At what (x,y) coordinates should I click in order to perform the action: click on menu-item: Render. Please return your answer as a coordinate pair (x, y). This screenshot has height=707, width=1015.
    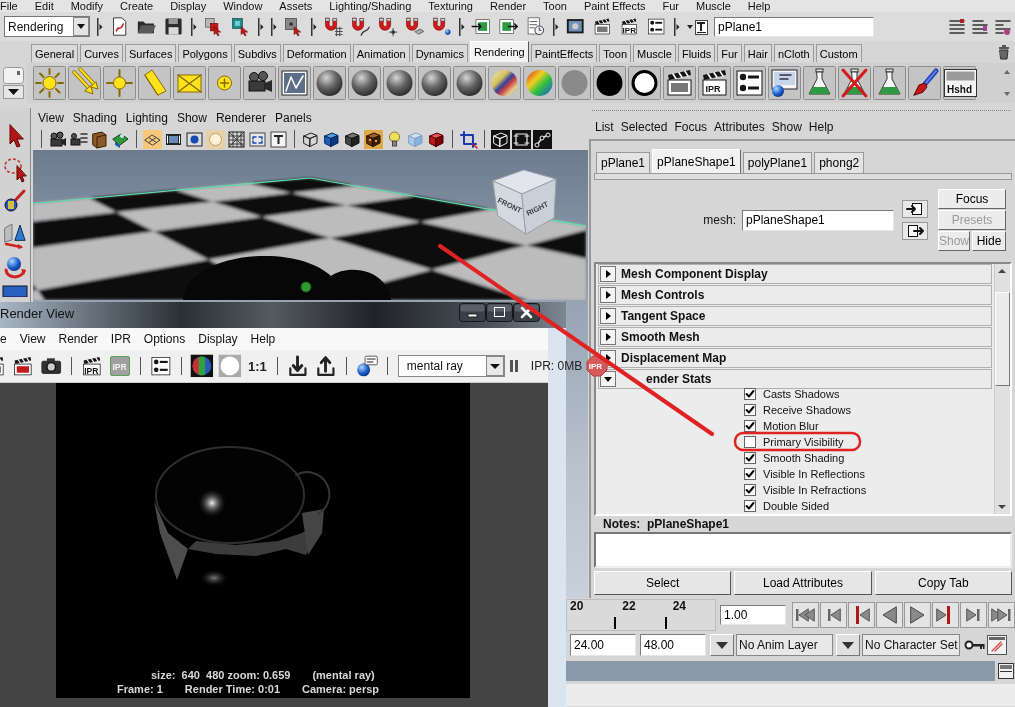
    Looking at the image, I should click on (78, 339).